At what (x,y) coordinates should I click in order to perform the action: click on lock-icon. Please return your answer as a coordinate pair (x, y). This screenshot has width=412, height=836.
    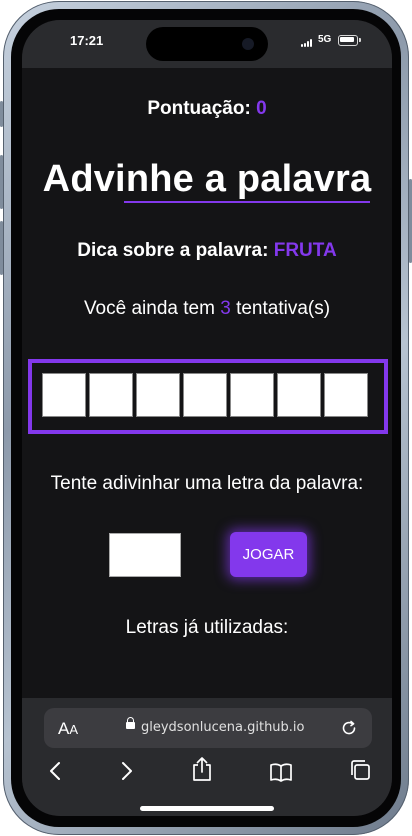
    Looking at the image, I should click on (130, 723).